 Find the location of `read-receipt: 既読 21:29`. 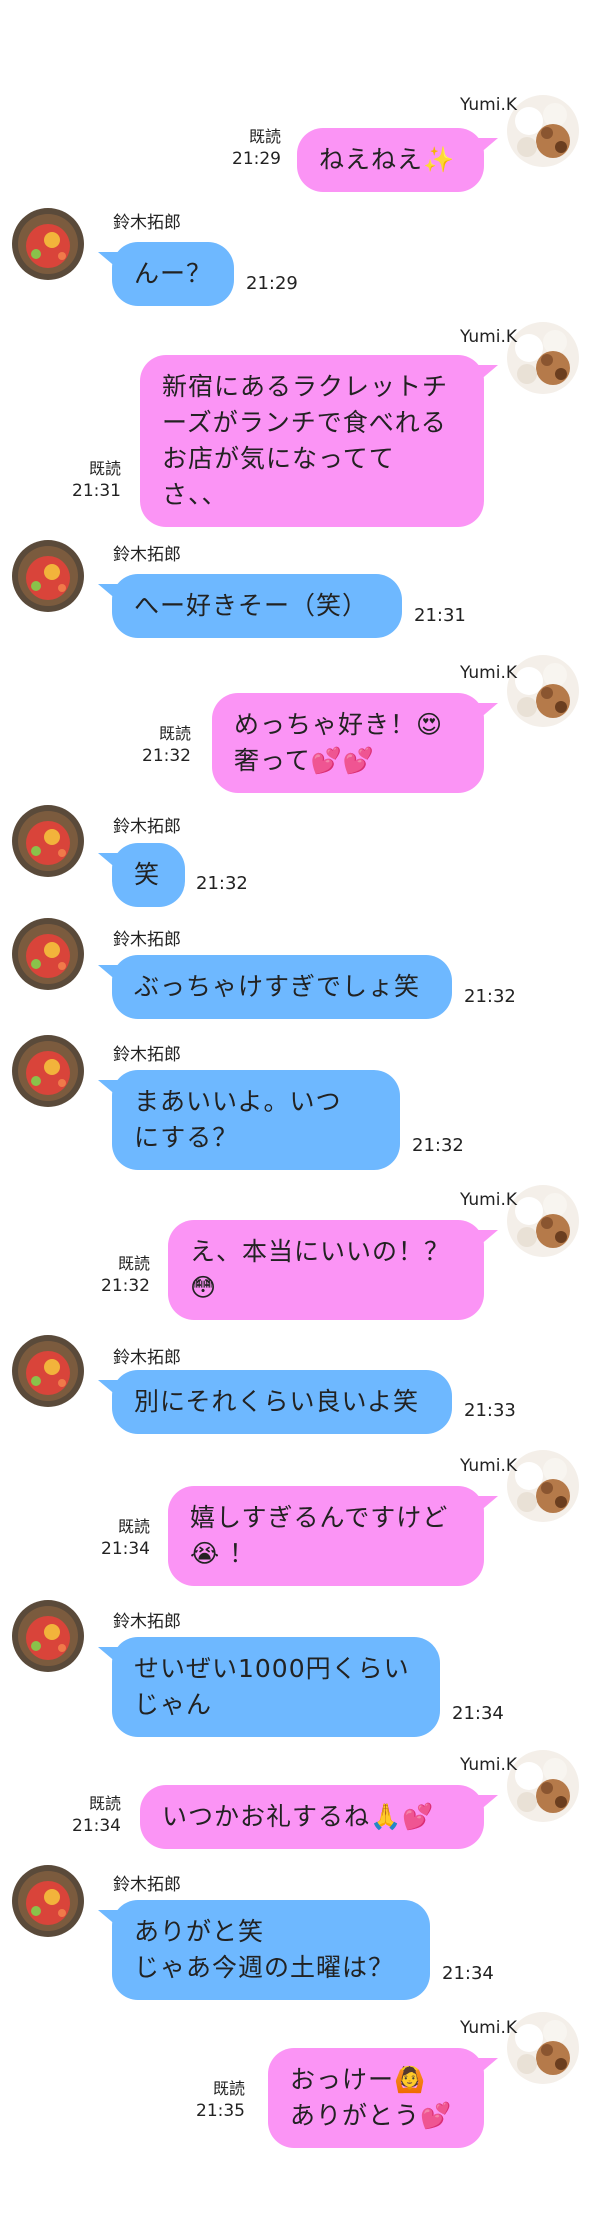

read-receipt: 既読 21:29 is located at coordinates (236, 148).